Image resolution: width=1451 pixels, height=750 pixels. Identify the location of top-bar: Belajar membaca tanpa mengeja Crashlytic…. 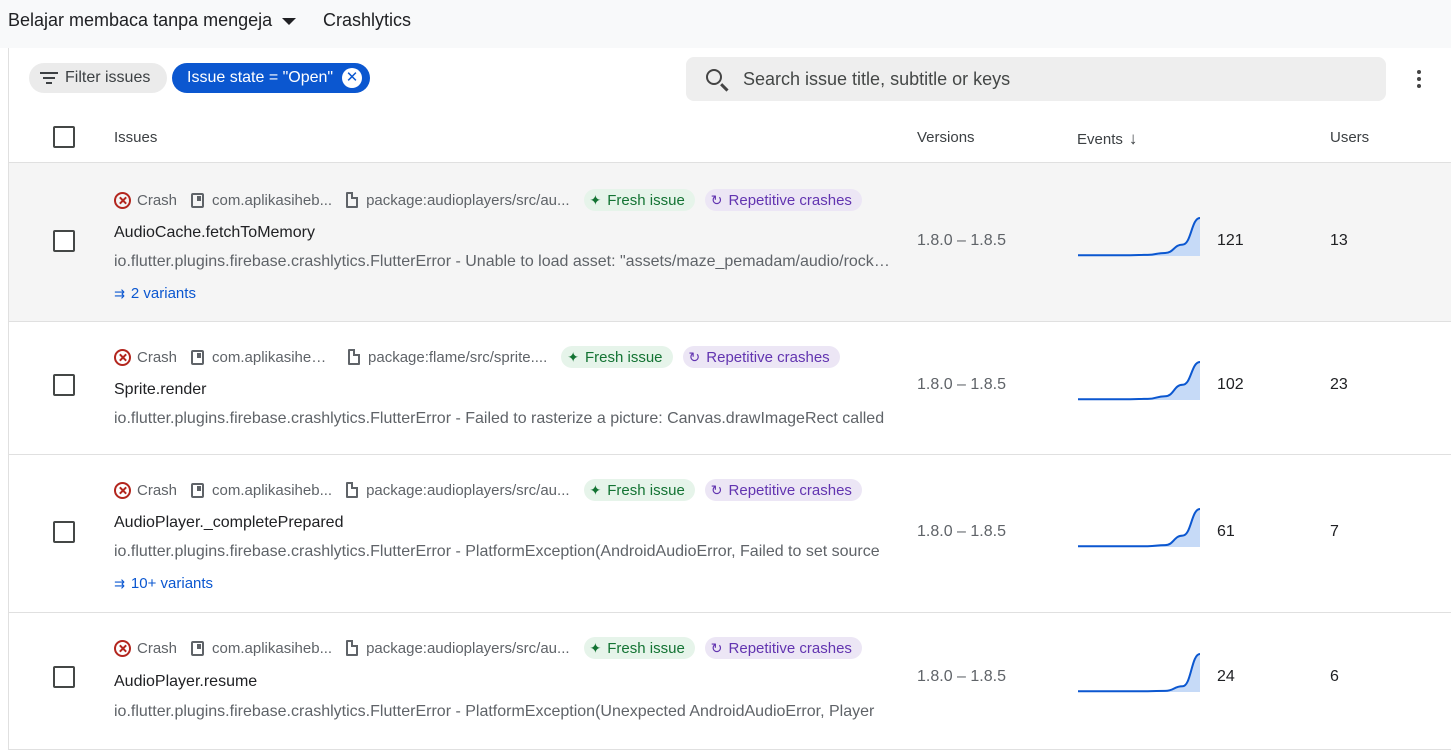
(725, 24).